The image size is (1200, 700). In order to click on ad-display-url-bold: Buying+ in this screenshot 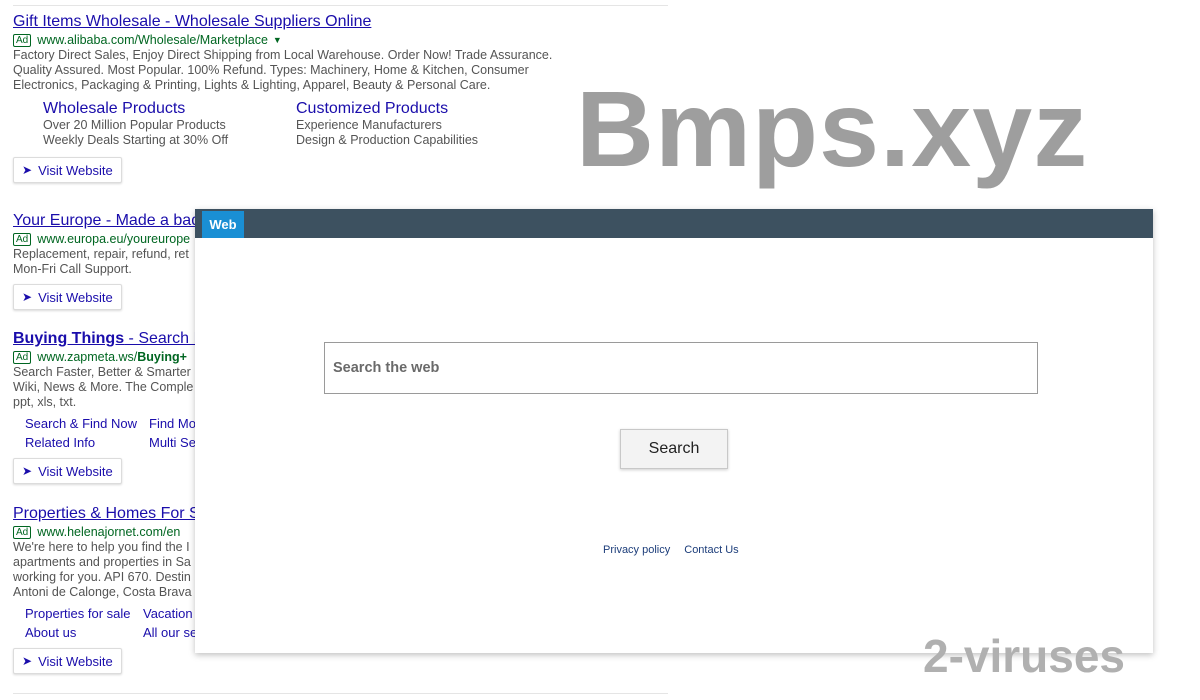, I will do `click(162, 357)`.